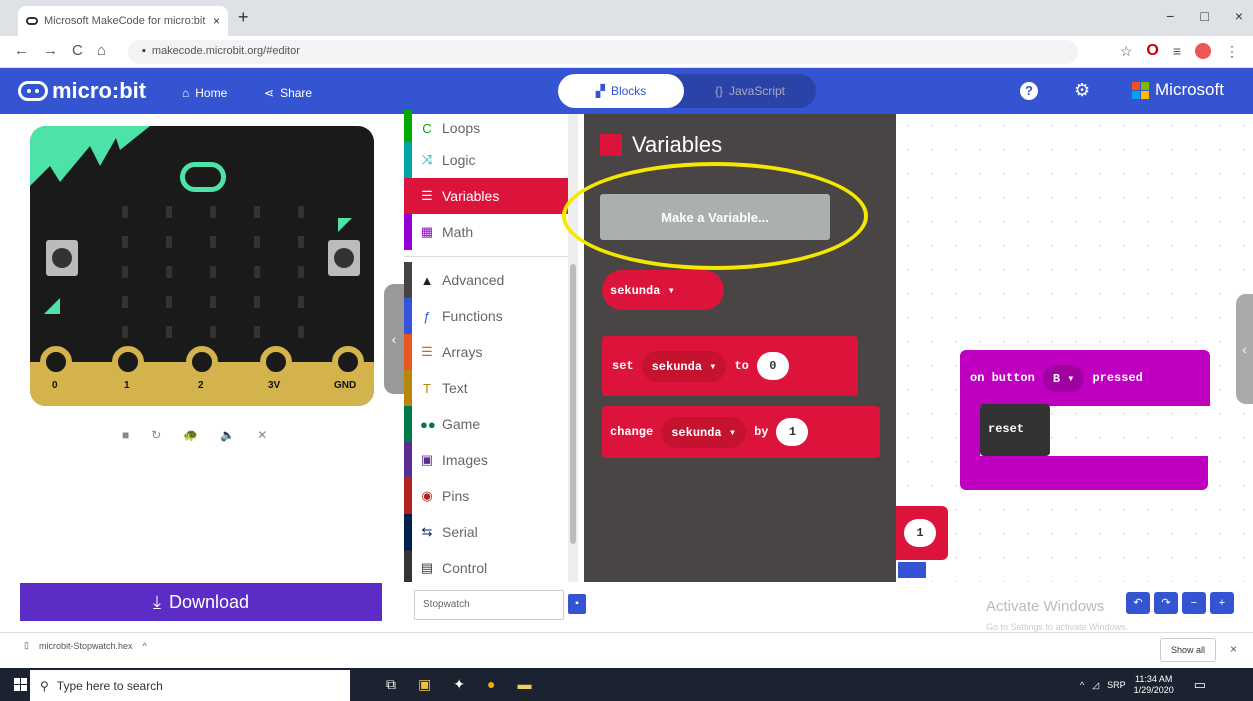 The height and width of the screenshot is (701, 1253). I want to click on mute-icon: 🔈, so click(227, 435).